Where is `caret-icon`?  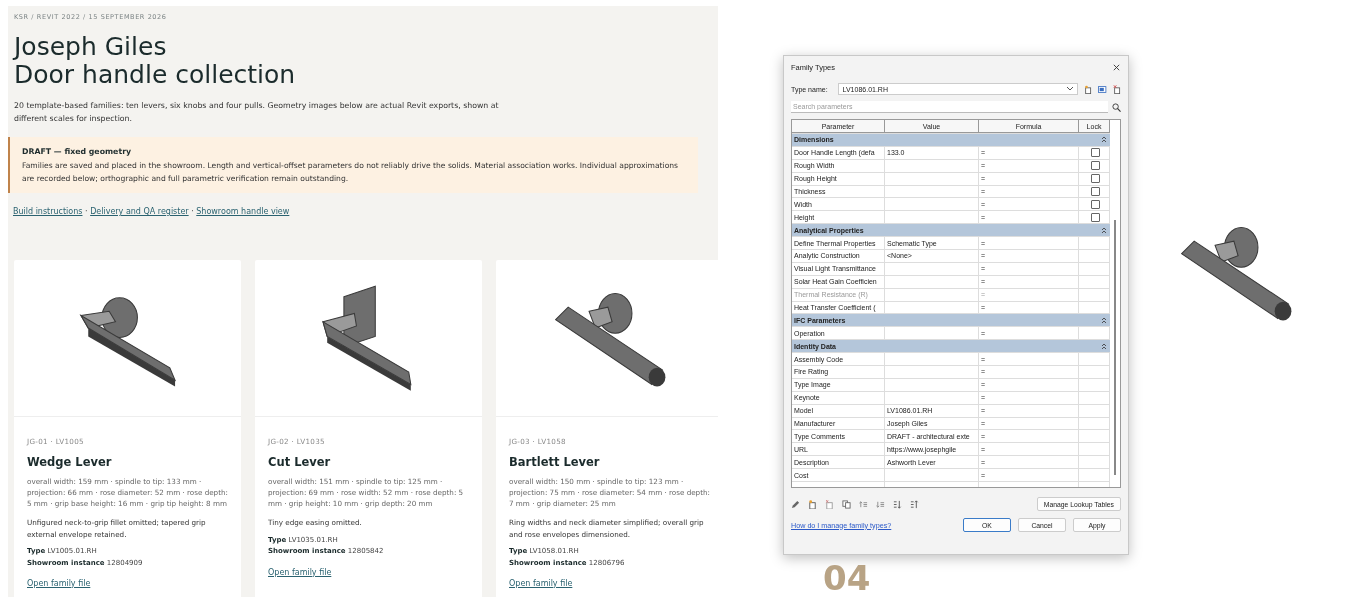 caret-icon is located at coordinates (1070, 89).